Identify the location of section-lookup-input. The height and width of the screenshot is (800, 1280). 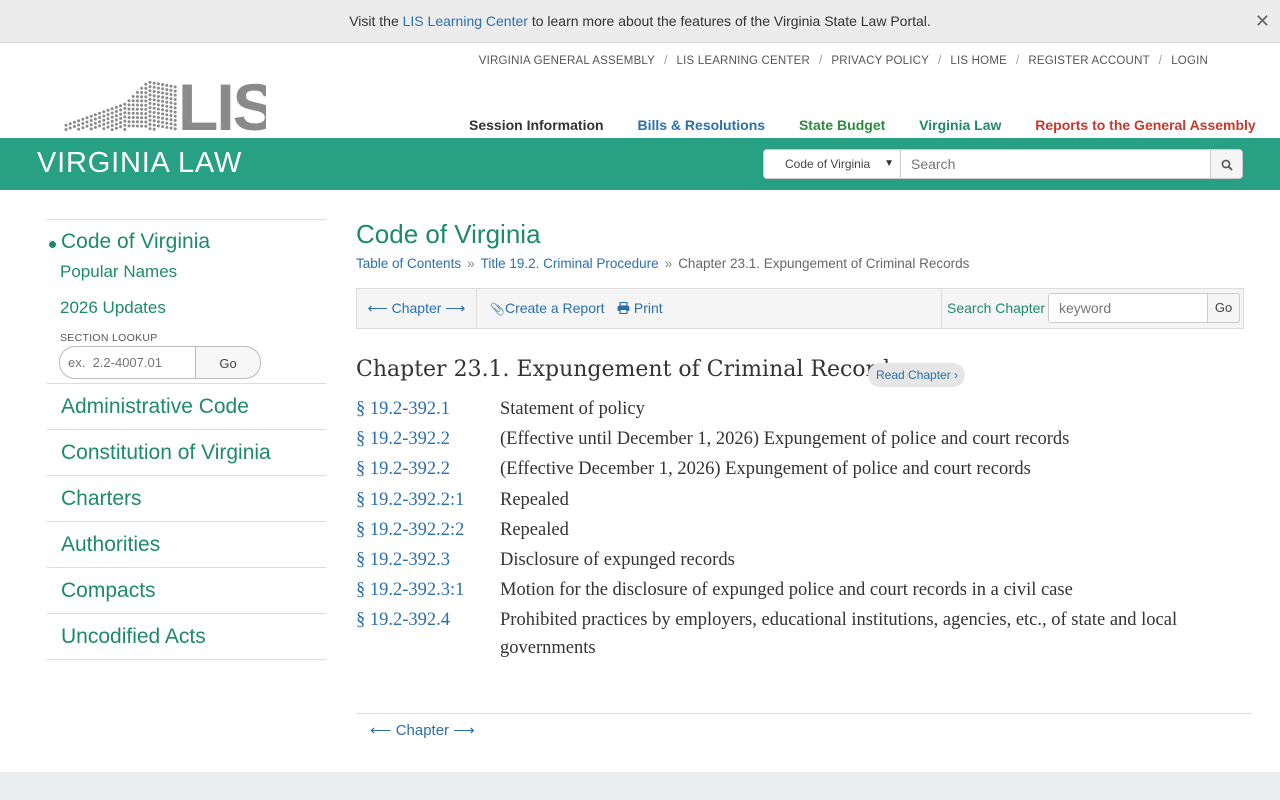
(127, 362).